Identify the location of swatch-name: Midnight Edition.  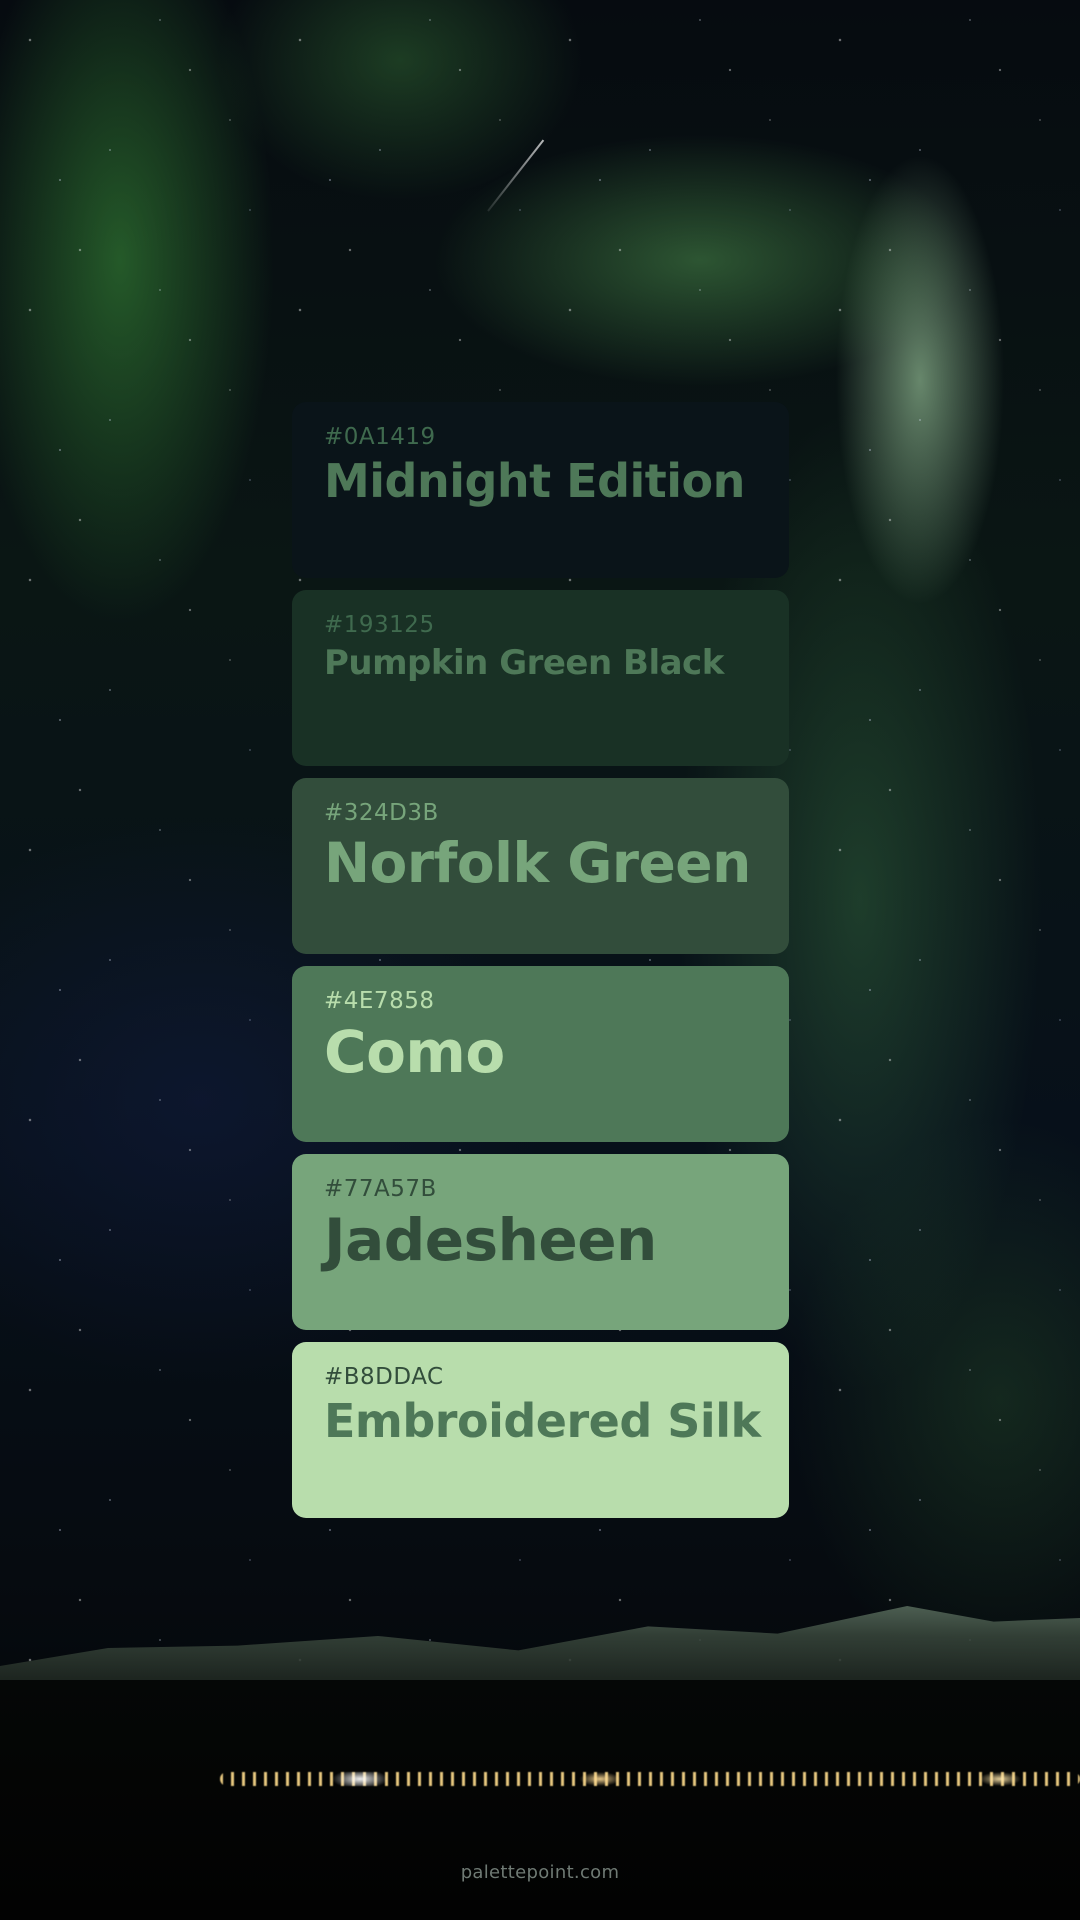
(534, 481).